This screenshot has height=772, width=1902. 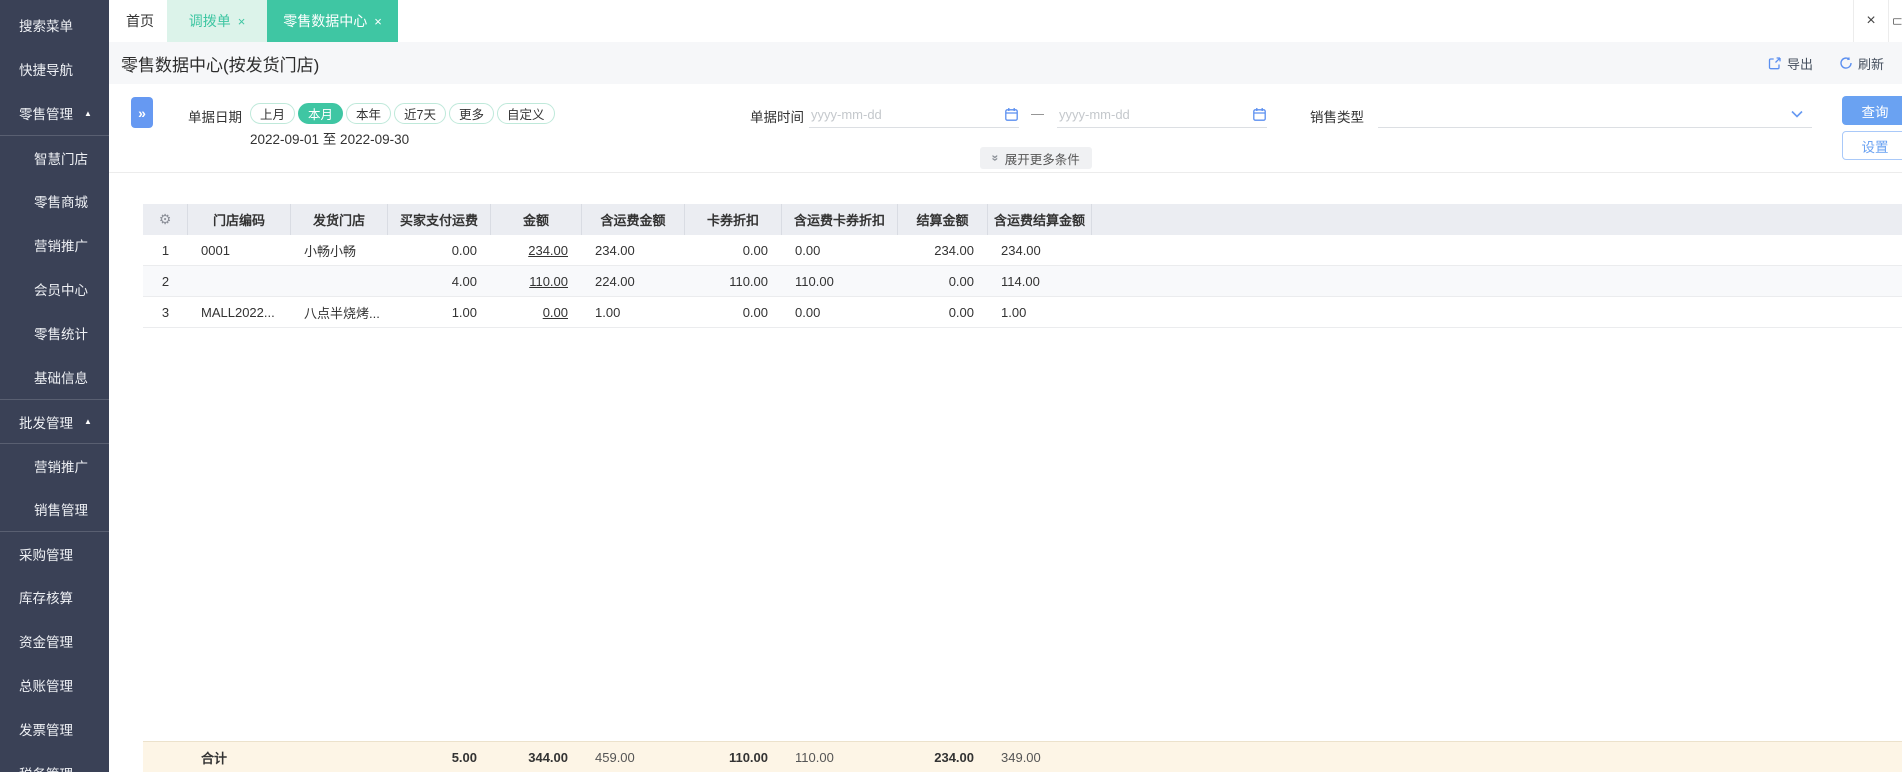 I want to click on gear-icon: ⚙, so click(x=165, y=219).